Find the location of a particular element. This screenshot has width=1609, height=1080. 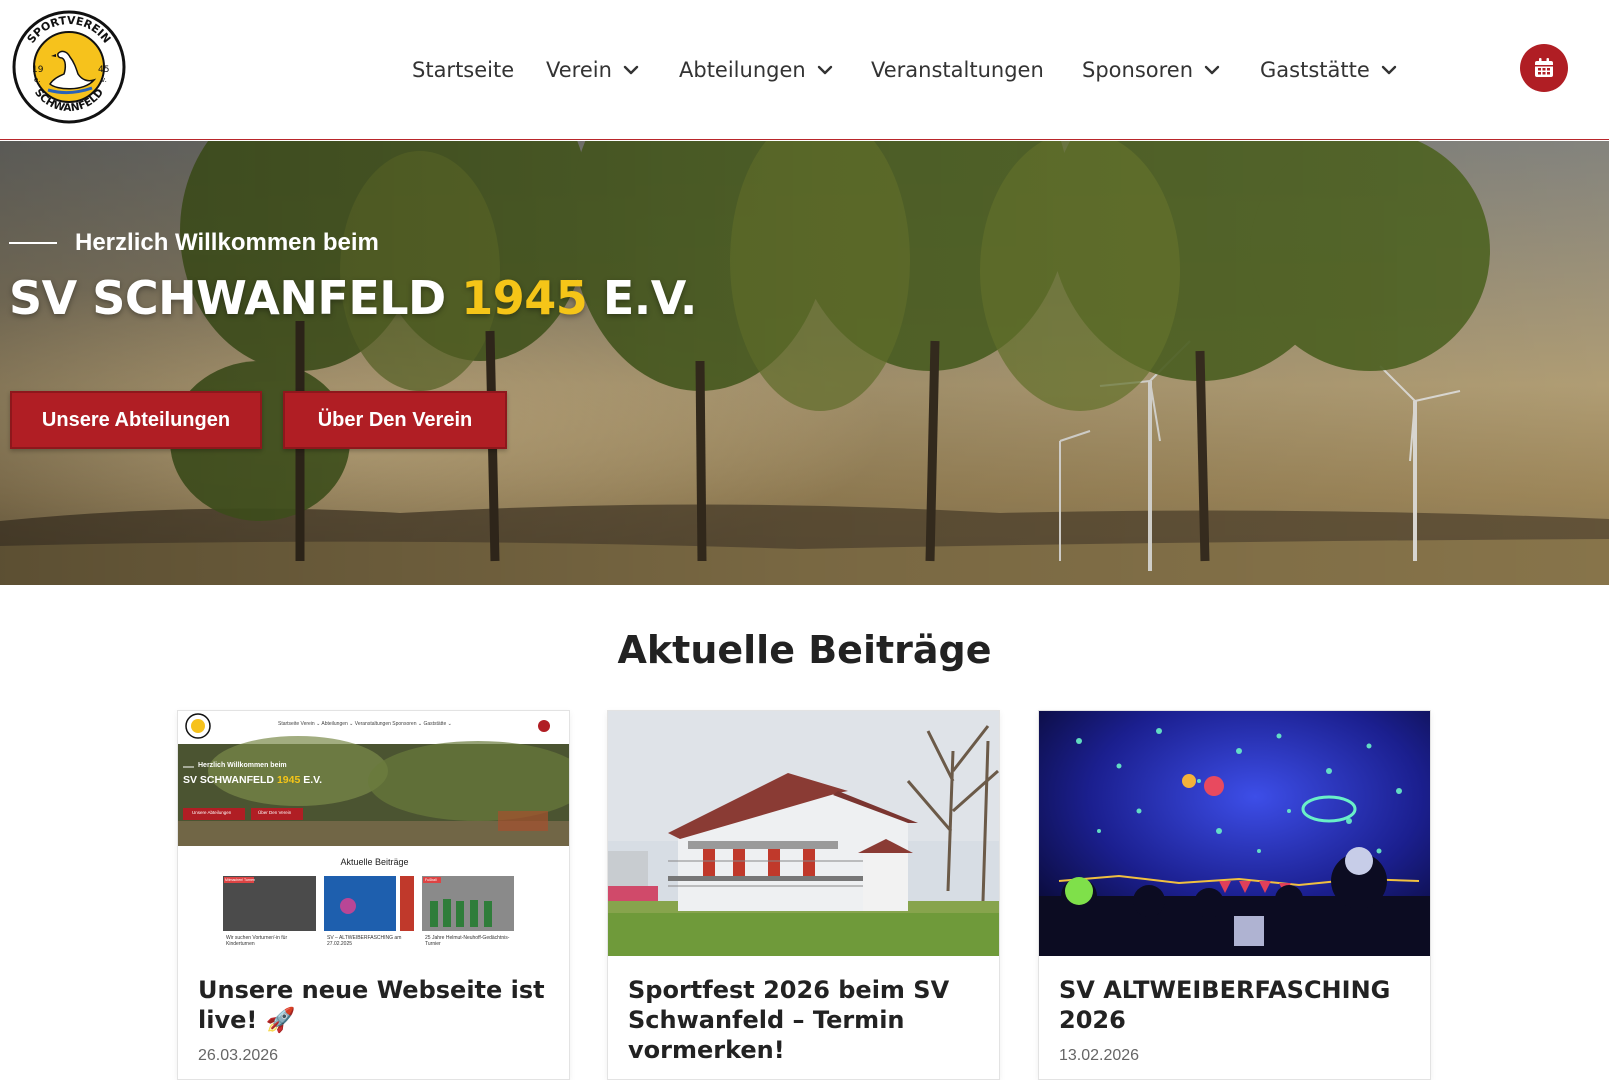

hero-title-suffix: E.V. is located at coordinates (650, 298).